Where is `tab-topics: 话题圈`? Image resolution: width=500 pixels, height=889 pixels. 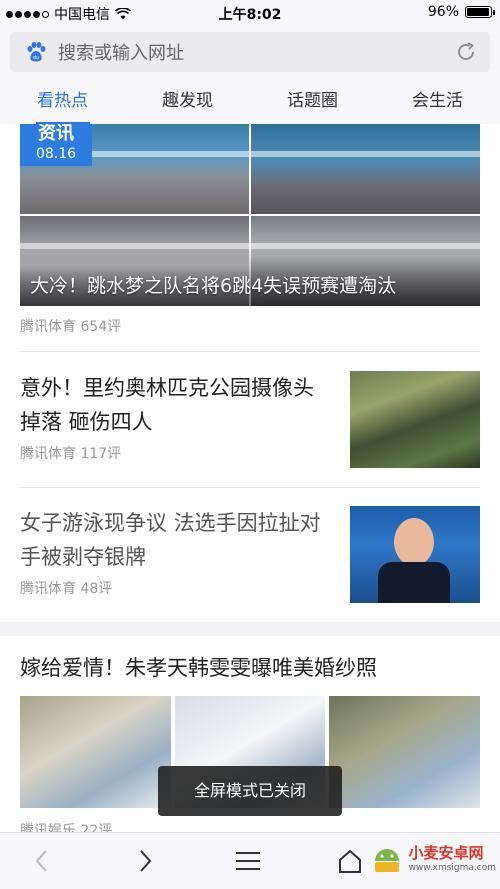 tab-topics: 话题圈 is located at coordinates (312, 101).